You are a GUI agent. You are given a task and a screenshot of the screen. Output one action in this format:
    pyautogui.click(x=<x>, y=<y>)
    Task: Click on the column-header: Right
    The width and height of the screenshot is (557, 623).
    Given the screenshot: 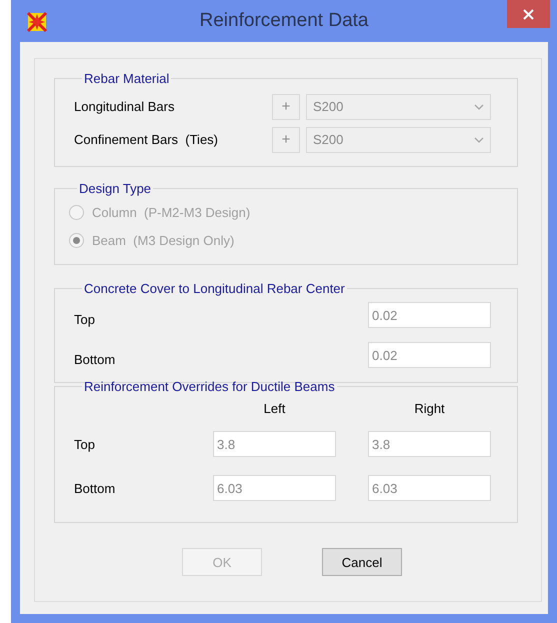 What is the action you would take?
    pyautogui.click(x=429, y=408)
    